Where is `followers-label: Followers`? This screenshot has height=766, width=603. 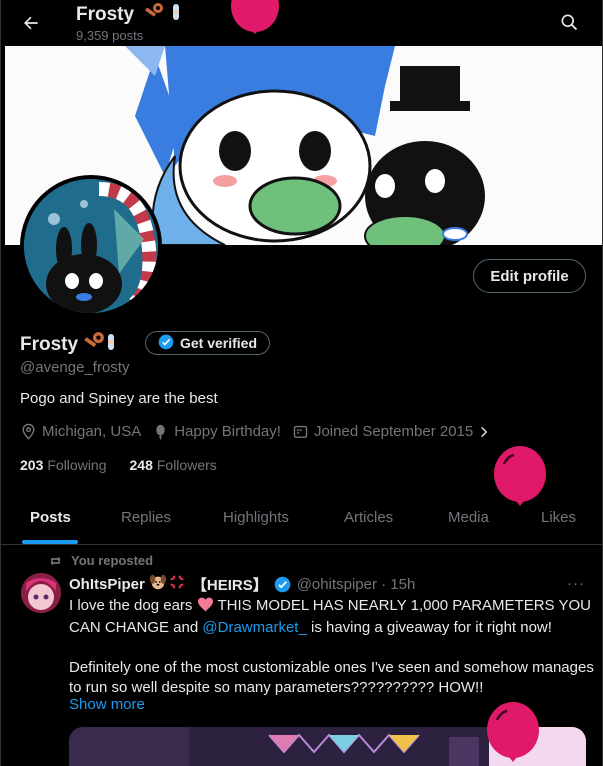 followers-label: Followers is located at coordinates (186, 465).